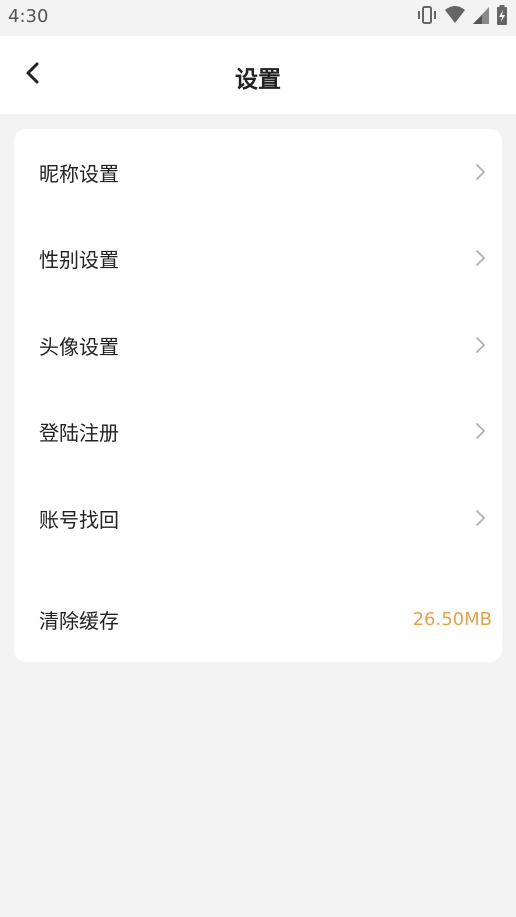 Image resolution: width=516 pixels, height=917 pixels. Describe the element at coordinates (427, 17) in the screenshot. I see `vibrate-icon` at that location.